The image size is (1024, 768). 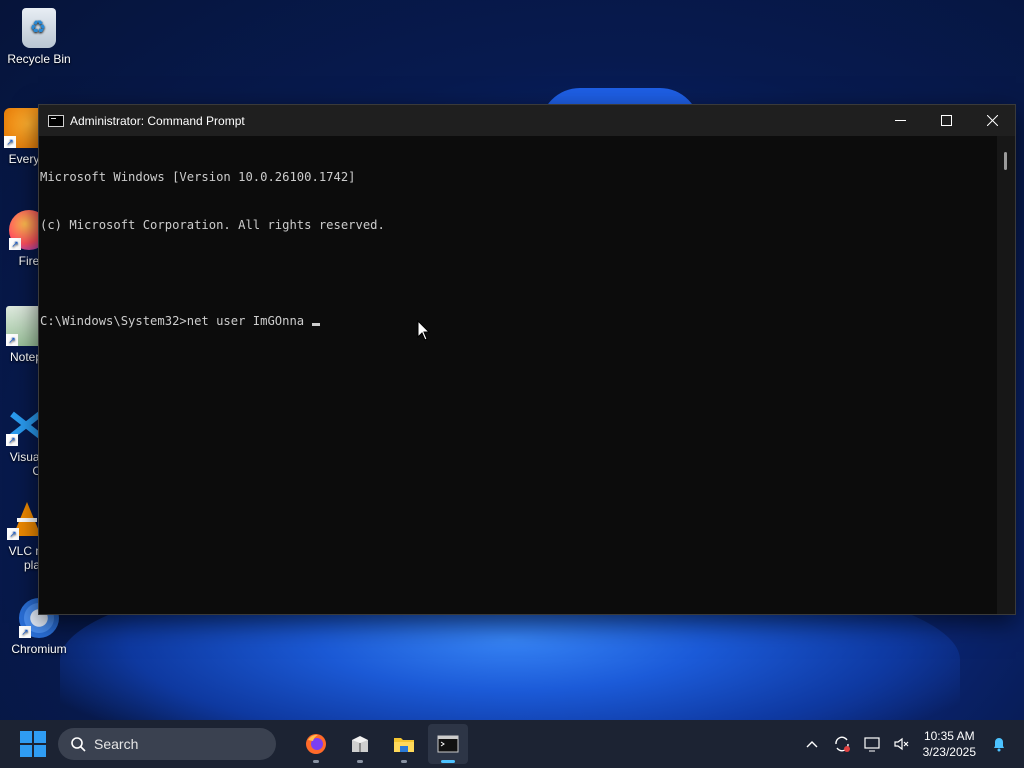 I want to click on minimize-icon, so click(x=900, y=120).